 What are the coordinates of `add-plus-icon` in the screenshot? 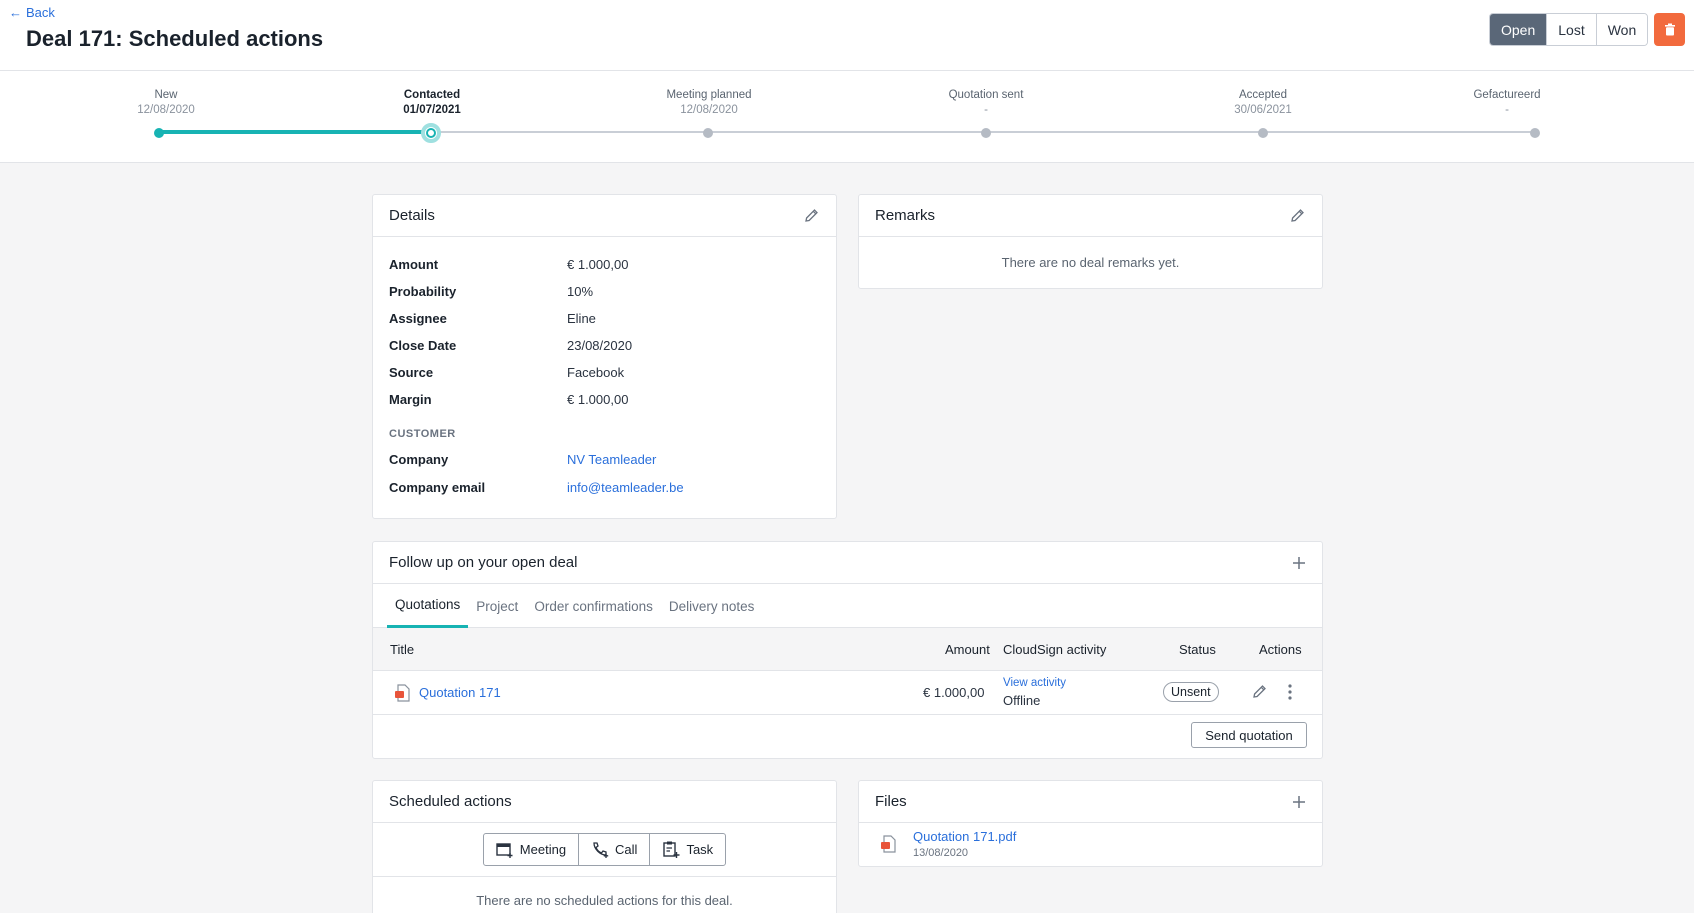 It's located at (1299, 563).